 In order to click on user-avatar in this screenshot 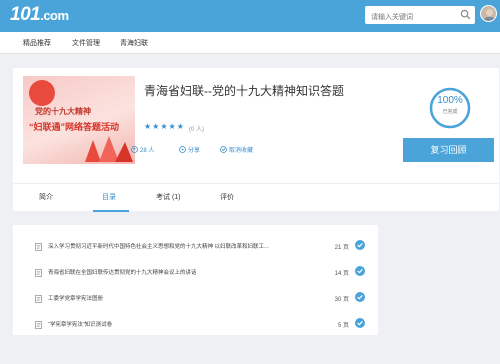, I will do `click(488, 13)`.